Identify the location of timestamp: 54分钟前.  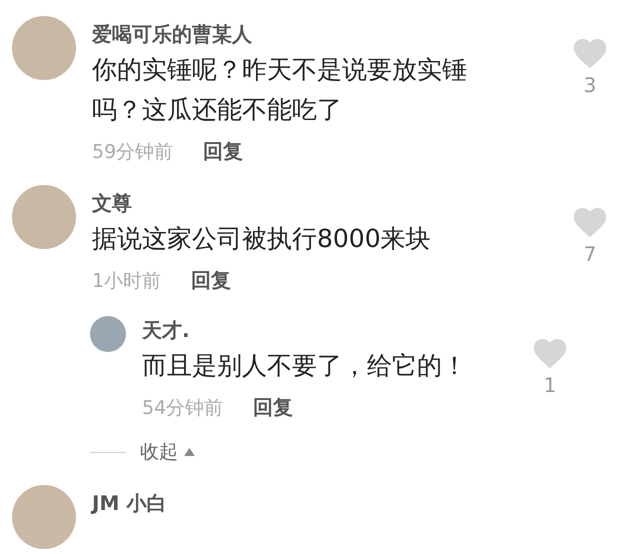
(183, 408).